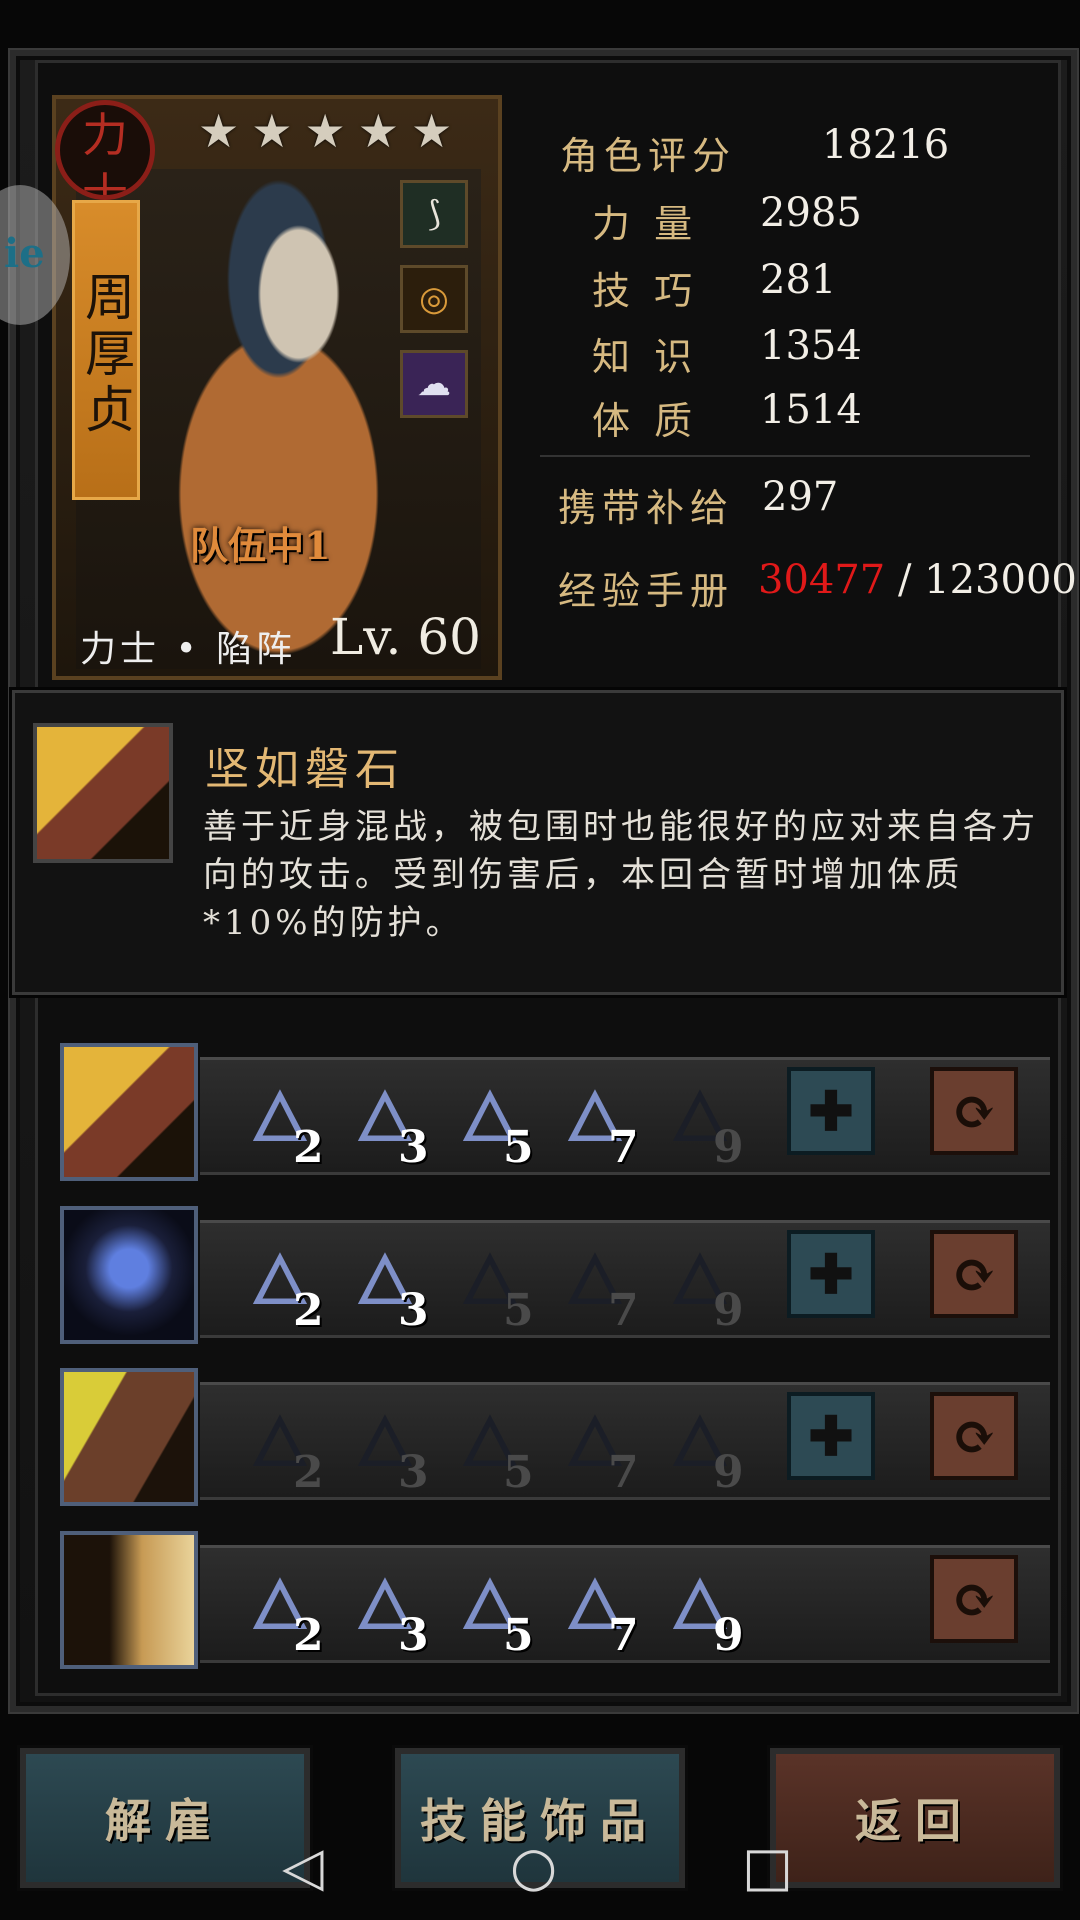  I want to click on class-seal-icon: 力士, so click(105, 150).